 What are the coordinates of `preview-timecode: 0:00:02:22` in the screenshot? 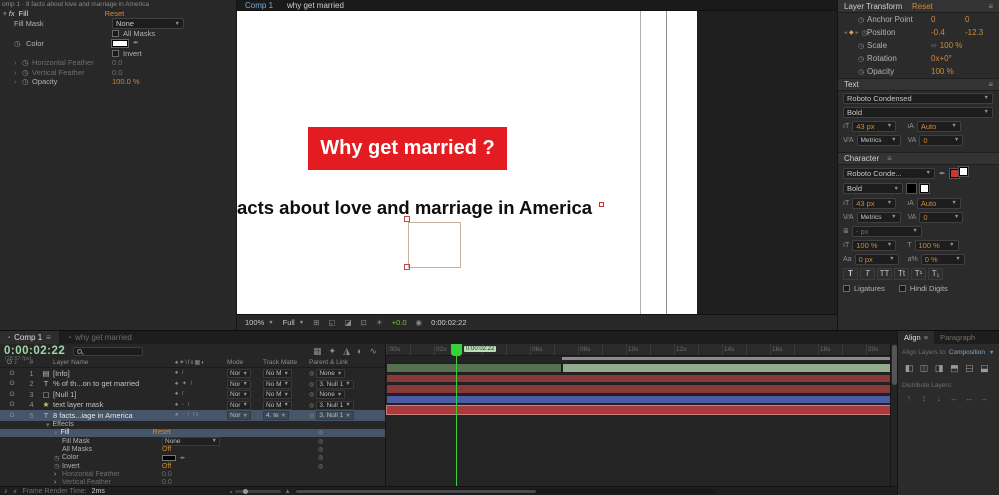 It's located at (448, 322).